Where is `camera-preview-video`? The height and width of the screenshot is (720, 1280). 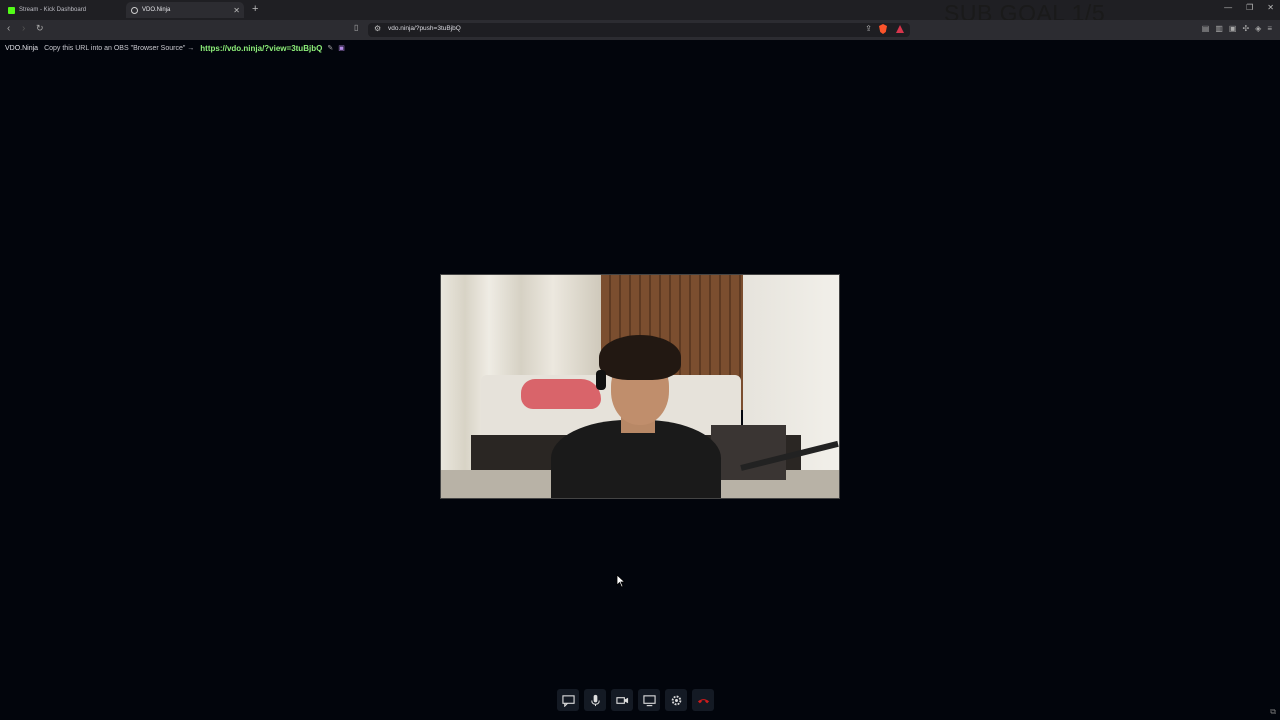 camera-preview-video is located at coordinates (640, 386).